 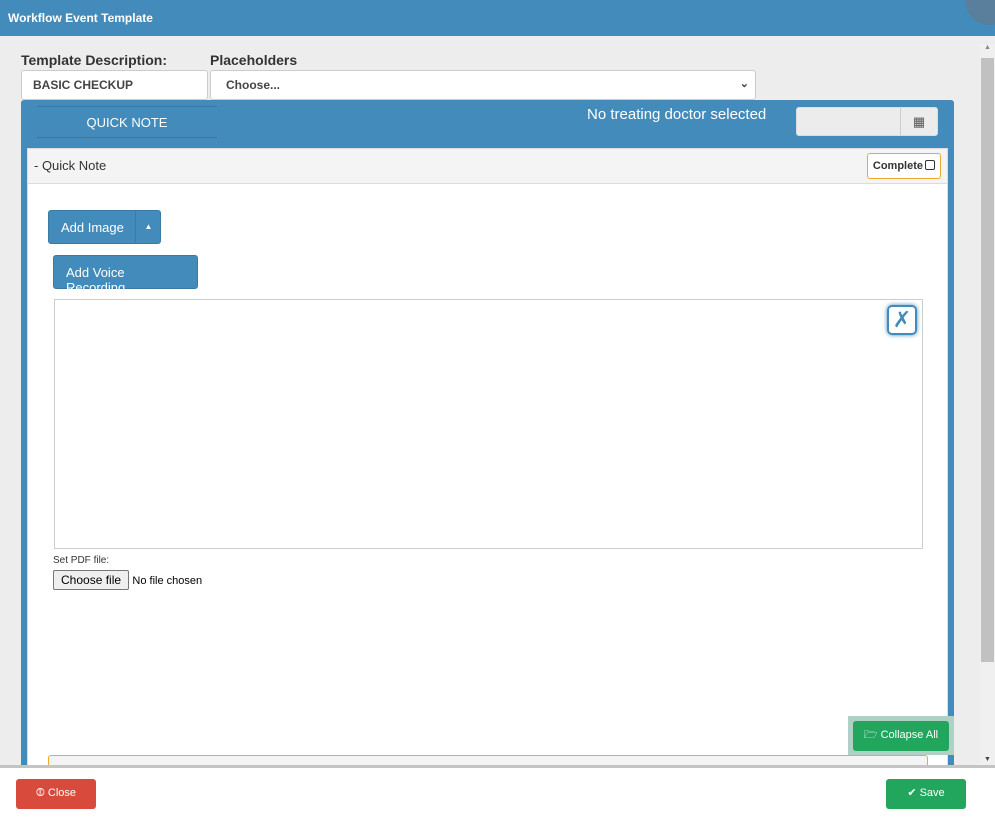 I want to click on add-voice-recording-button: Add Voice Recording, so click(x=125, y=275).